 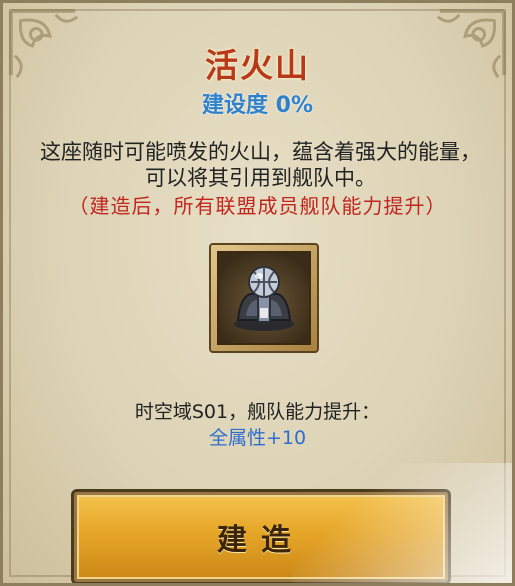 I want to click on building-title: 活火山, so click(x=257, y=65).